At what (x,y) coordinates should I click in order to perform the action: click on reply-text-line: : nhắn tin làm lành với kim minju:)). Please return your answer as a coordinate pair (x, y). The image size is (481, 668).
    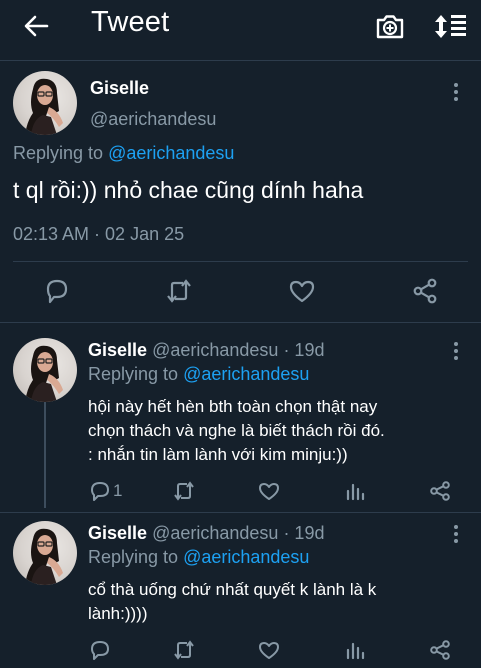
    Looking at the image, I should click on (218, 454).